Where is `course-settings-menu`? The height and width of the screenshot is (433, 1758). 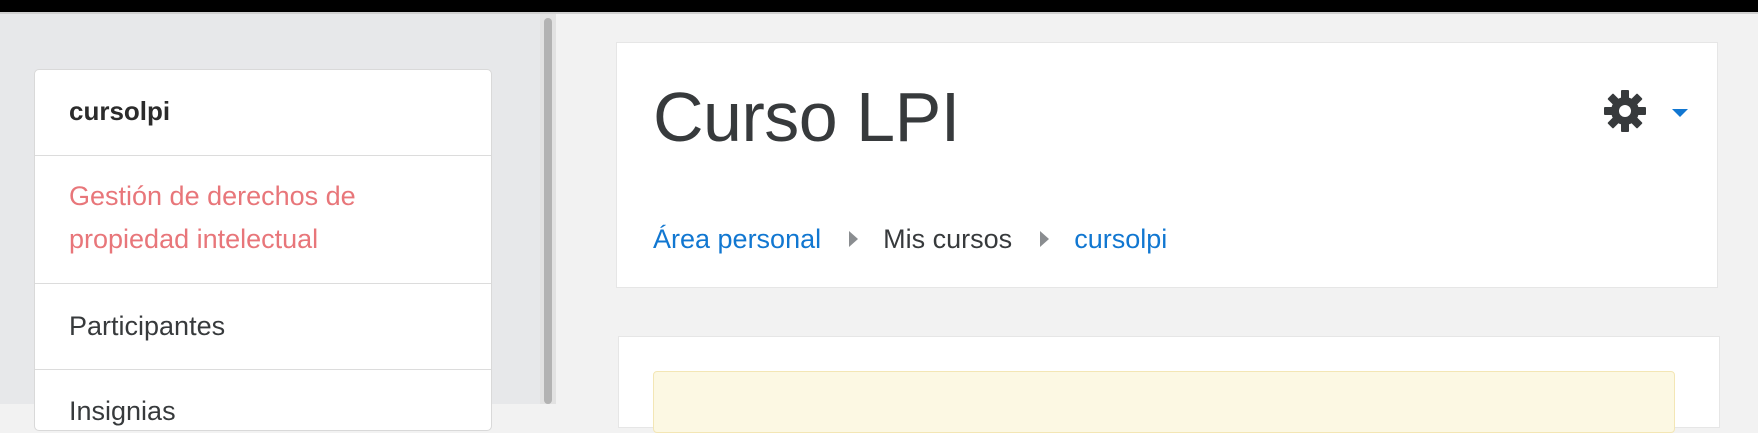
course-settings-menu is located at coordinates (1645, 111).